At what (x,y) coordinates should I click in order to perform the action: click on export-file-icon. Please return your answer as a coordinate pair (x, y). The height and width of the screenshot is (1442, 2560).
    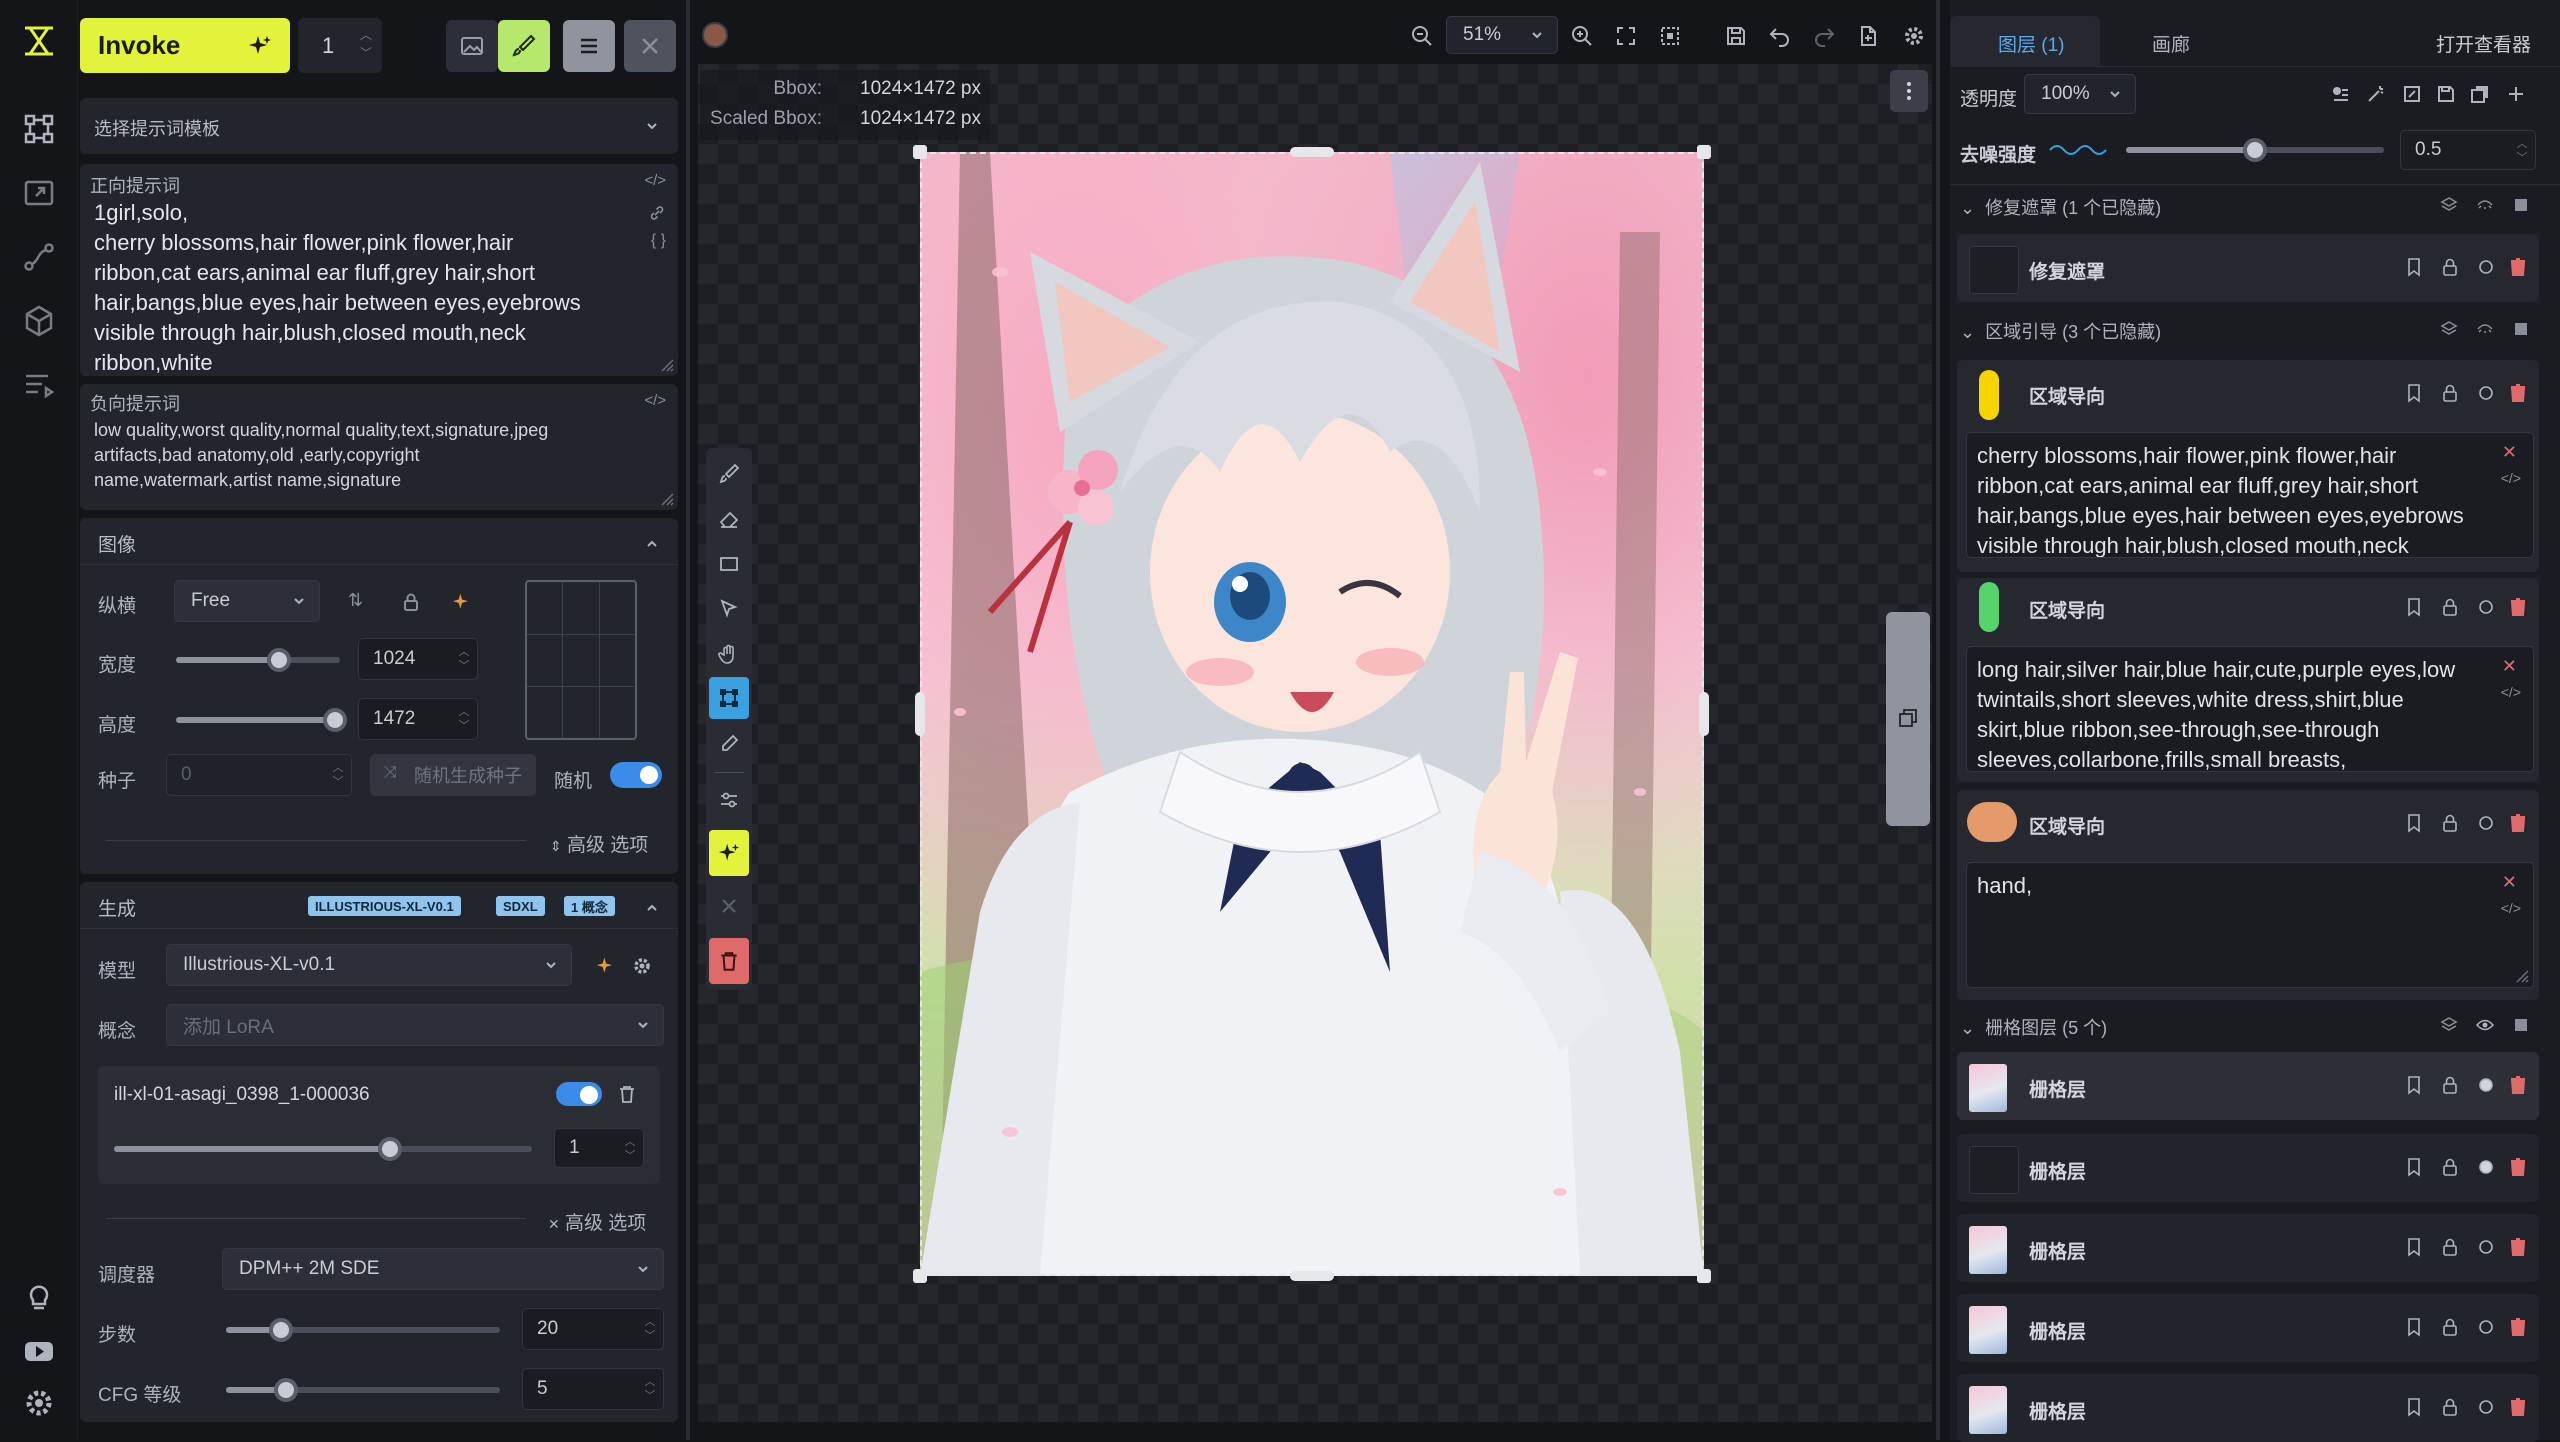
    Looking at the image, I should click on (1868, 36).